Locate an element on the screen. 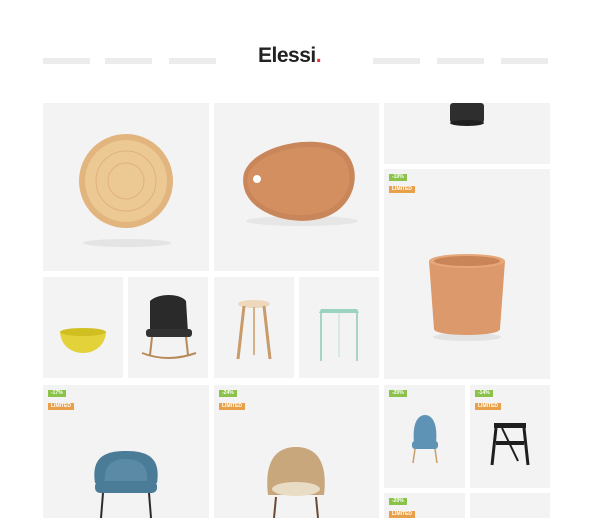  product-tile-wood-stool is located at coordinates (254, 327).